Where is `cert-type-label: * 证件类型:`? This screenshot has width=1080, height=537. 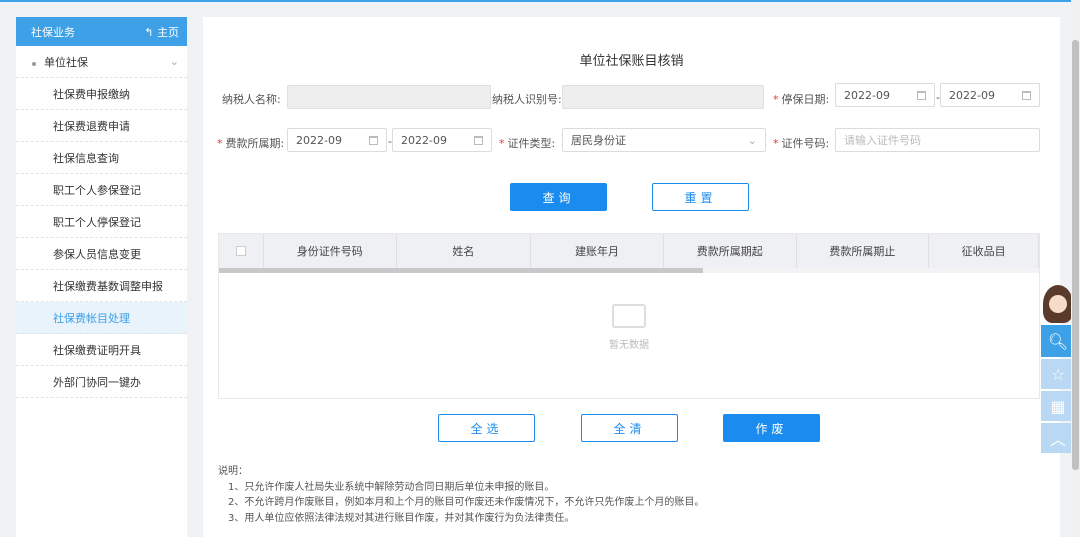
cert-type-label: * 证件类型: is located at coordinates (527, 143).